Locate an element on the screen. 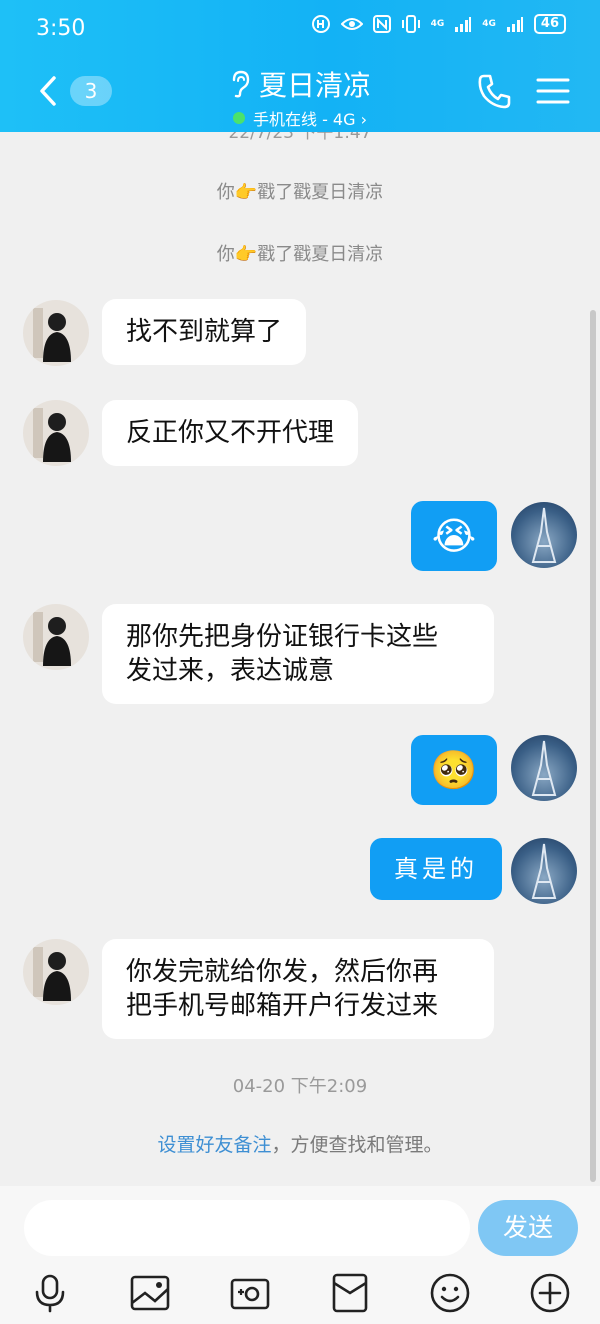 The width and height of the screenshot is (600, 1324). message-bubble: 找不到就算了 is located at coordinates (204, 332).